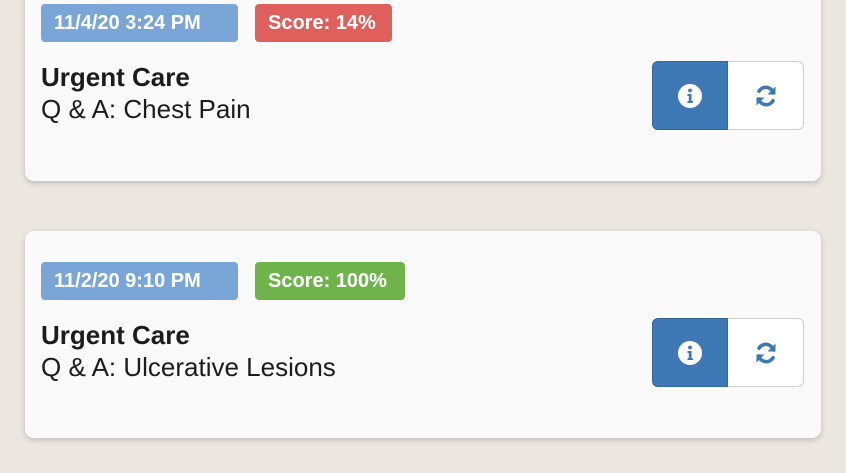 This screenshot has width=846, height=473. What do you see at coordinates (146, 109) in the screenshot?
I see `topic-subtitle: Q & A: Chest Pain` at bounding box center [146, 109].